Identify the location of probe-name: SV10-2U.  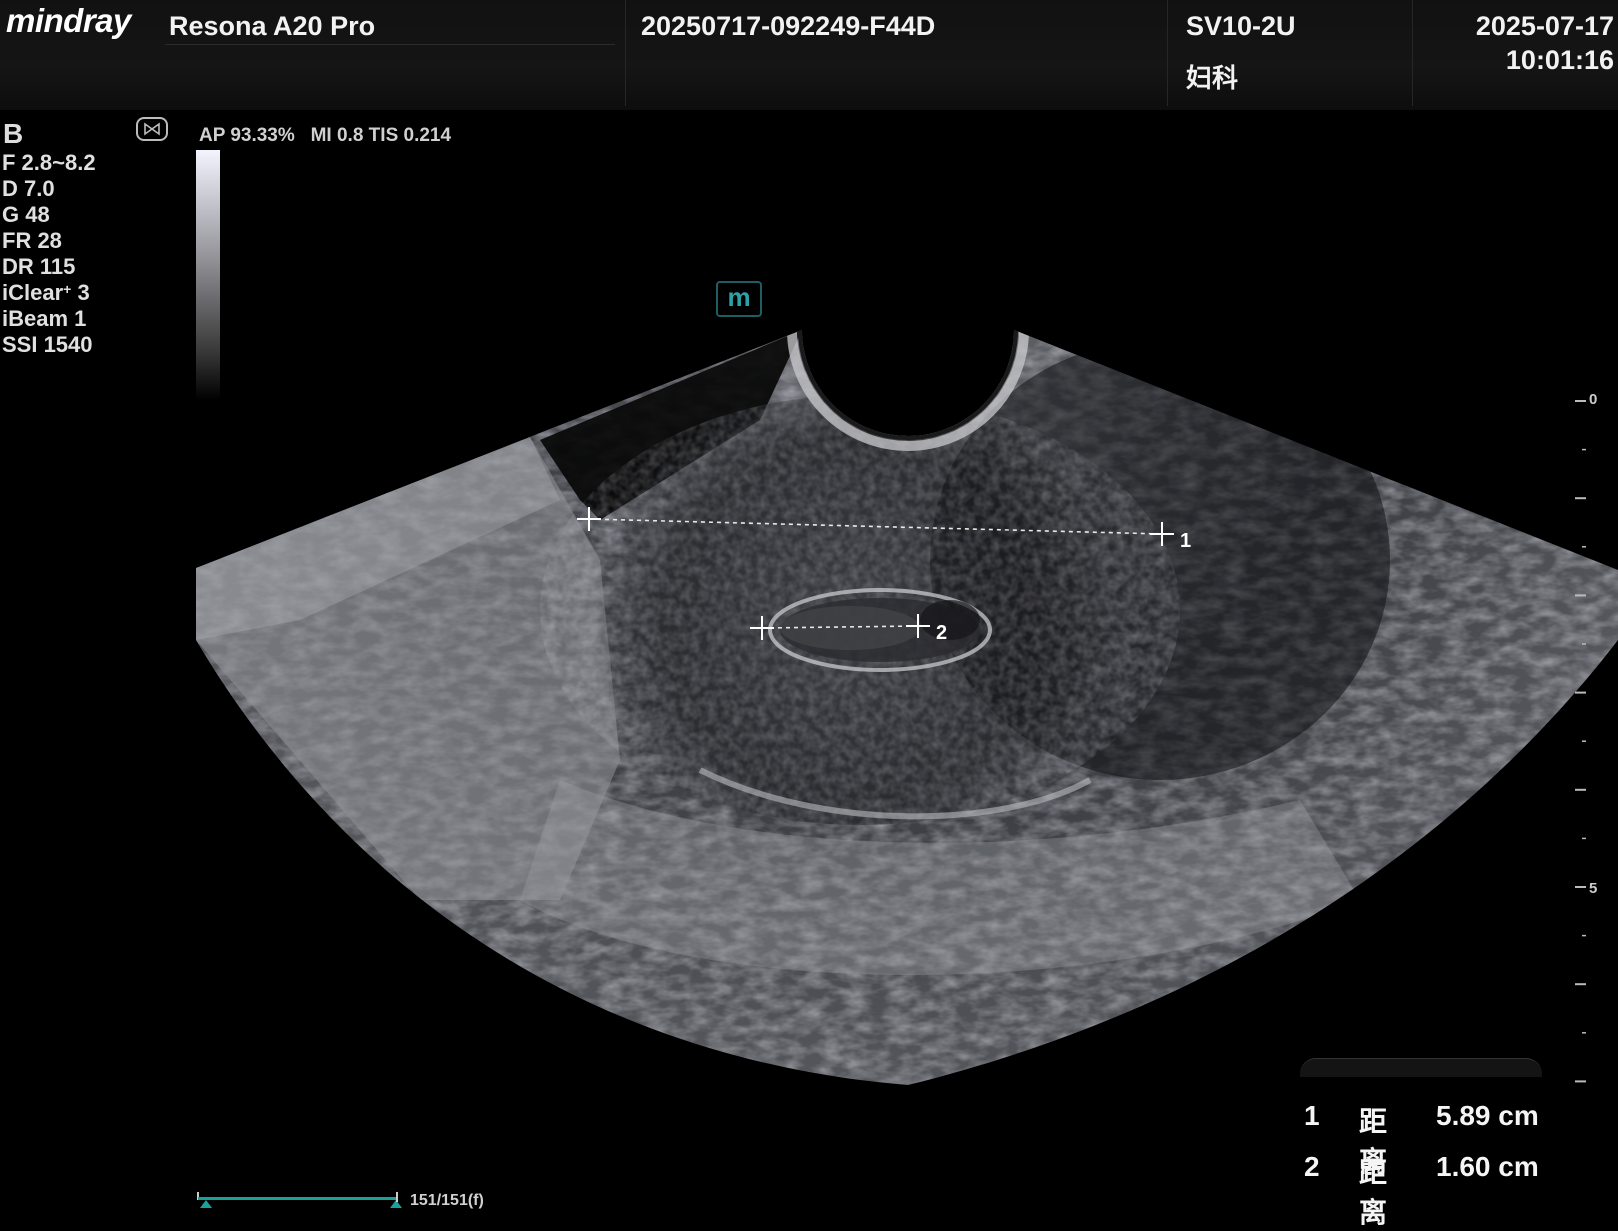
(1241, 26).